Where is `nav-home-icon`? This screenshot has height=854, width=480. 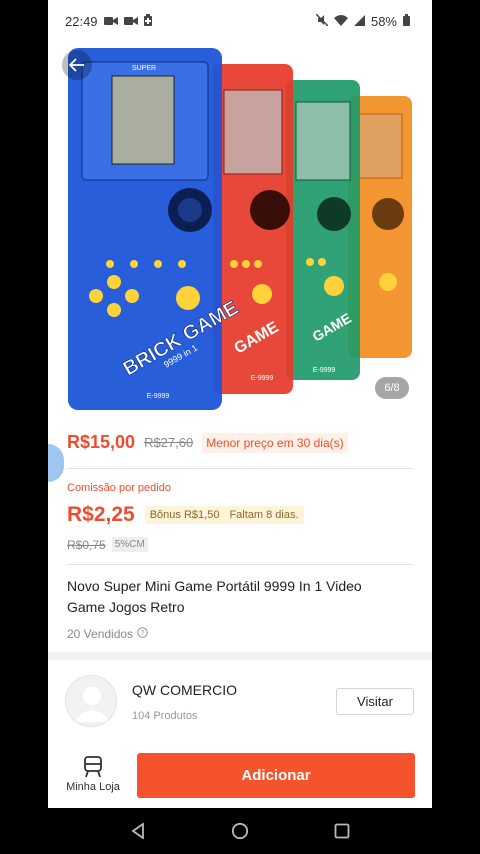
nav-home-icon is located at coordinates (240, 831).